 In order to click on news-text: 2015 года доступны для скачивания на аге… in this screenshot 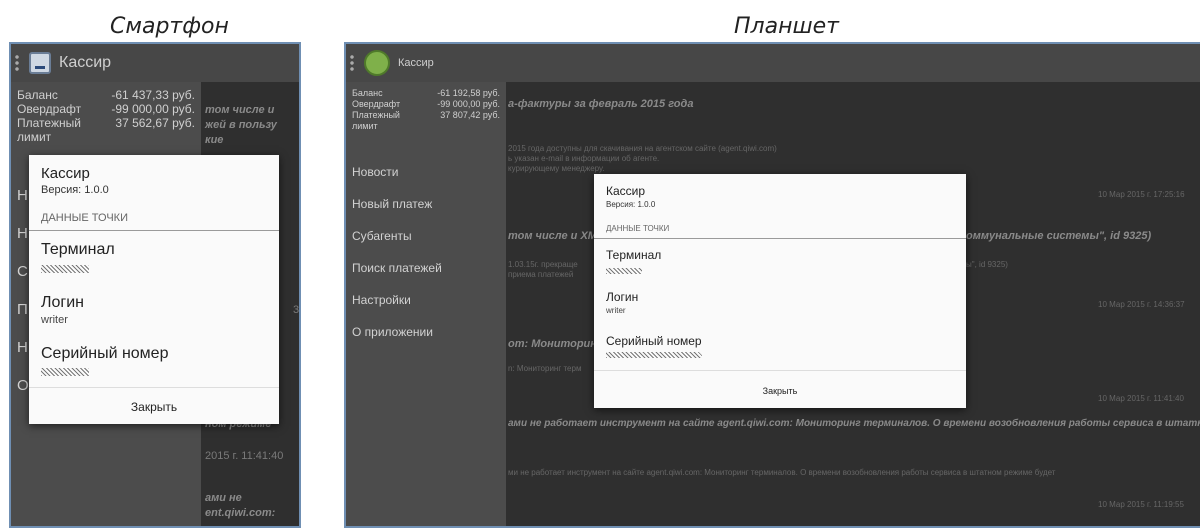, I will do `click(642, 148)`.